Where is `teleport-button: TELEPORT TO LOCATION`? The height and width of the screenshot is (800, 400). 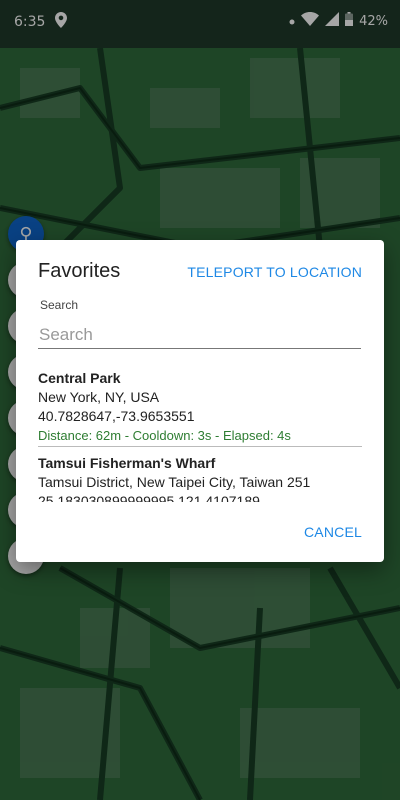
teleport-button: TELEPORT TO LOCATION is located at coordinates (274, 272).